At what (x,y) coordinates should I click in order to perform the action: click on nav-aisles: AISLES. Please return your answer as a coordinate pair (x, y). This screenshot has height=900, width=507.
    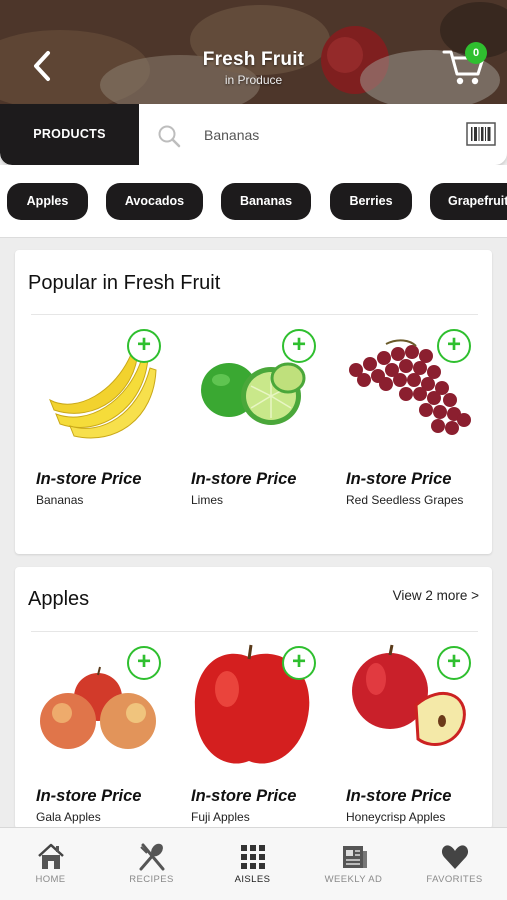
    Looking at the image, I should click on (252, 864).